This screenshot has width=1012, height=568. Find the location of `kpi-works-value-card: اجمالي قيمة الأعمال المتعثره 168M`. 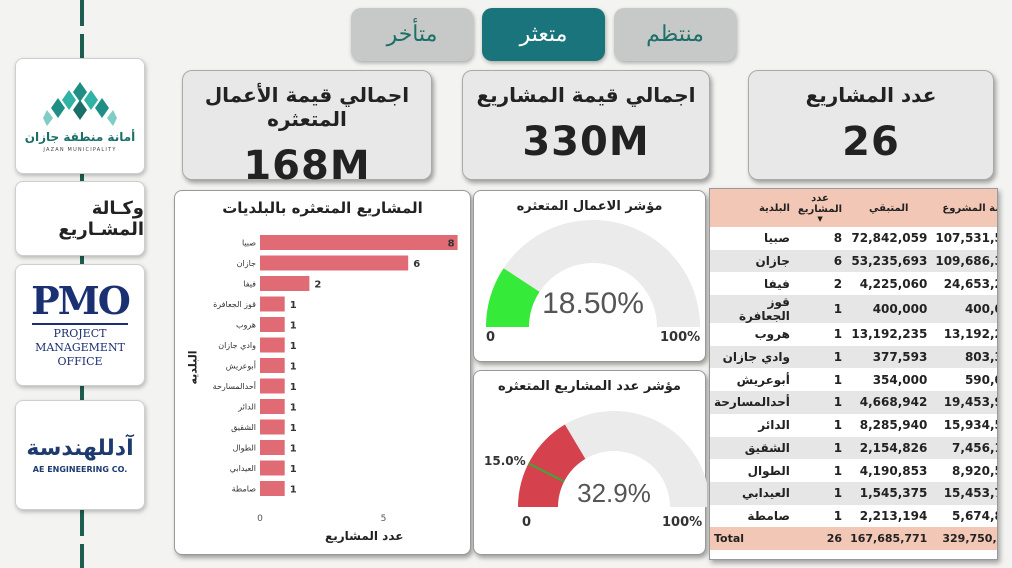

kpi-works-value-card: اجمالي قيمة الأعمال المتعثره 168M is located at coordinates (307, 129).